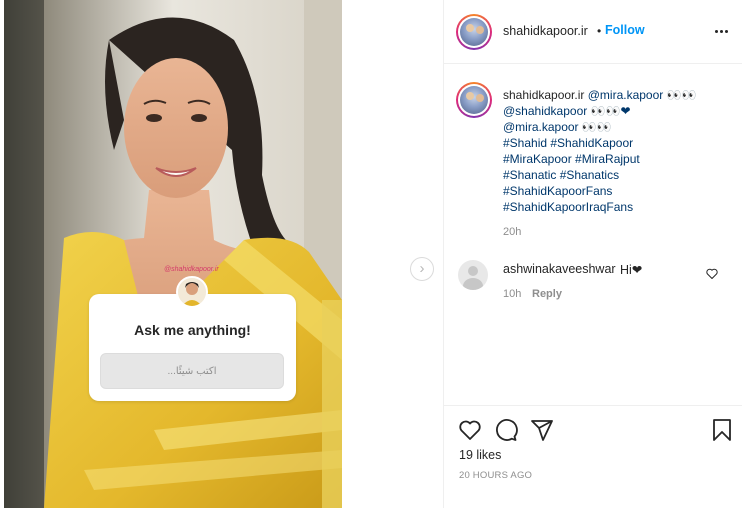  I want to click on post-header: shahidkapoor.ir • Follow, so click(593, 32).